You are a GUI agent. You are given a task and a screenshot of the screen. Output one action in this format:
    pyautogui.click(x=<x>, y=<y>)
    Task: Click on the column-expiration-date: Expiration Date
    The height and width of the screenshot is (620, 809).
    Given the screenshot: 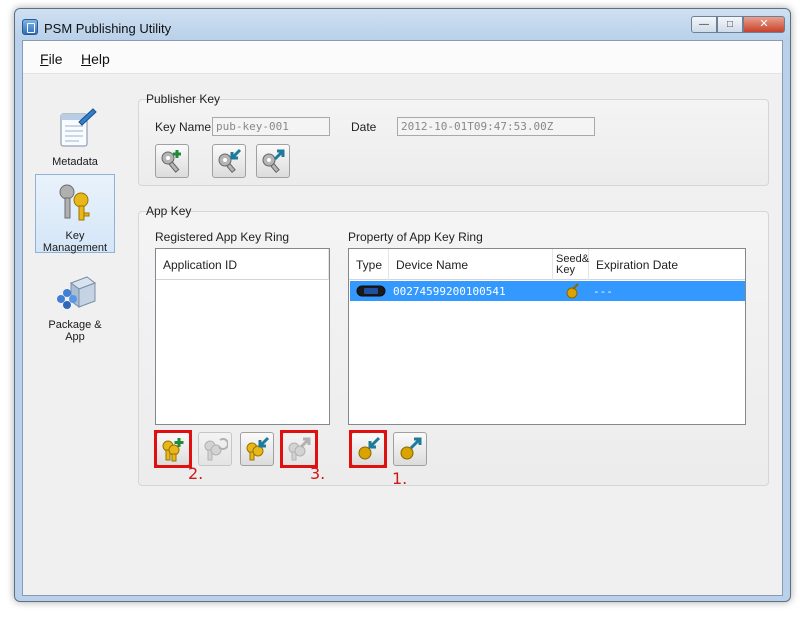 What is the action you would take?
    pyautogui.click(x=667, y=264)
    